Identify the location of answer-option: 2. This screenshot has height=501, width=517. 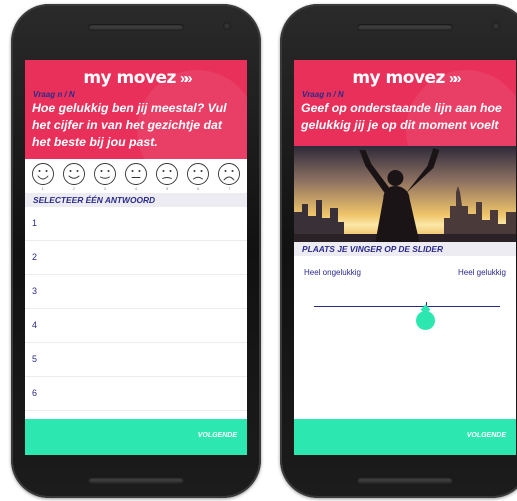
(136, 258).